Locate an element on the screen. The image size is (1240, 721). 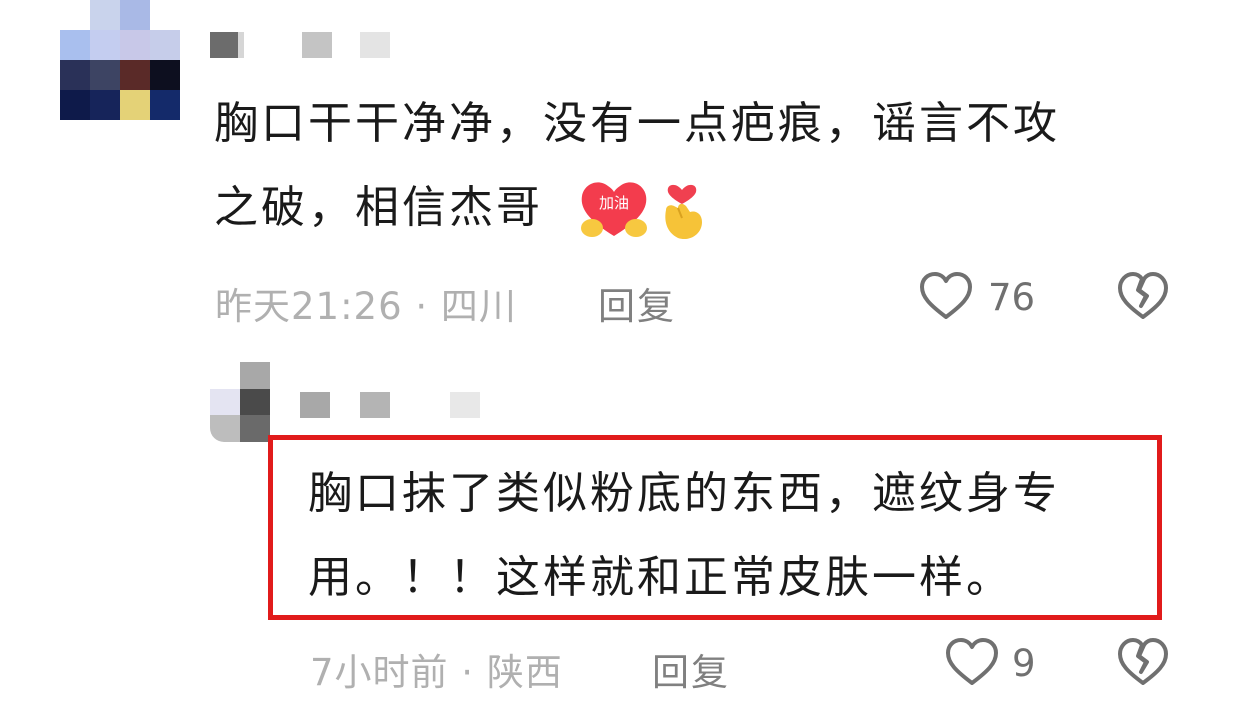
badge-text: 加油 is located at coordinates (614, 203).